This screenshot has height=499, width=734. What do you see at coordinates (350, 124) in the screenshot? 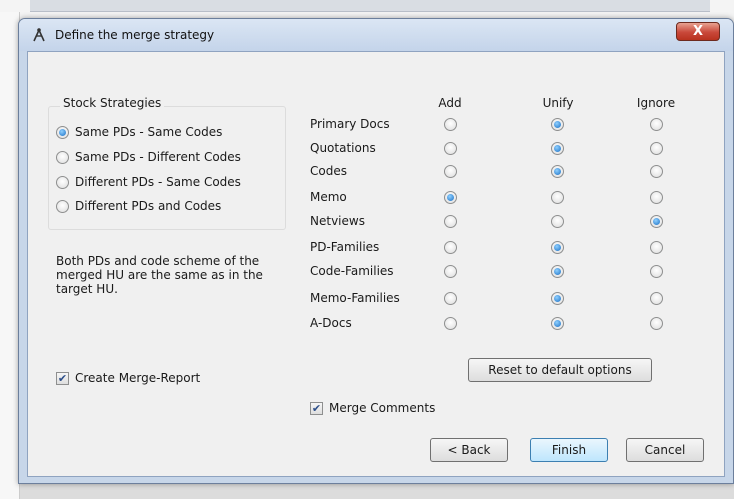
I see `option-row-label: Primary Docs` at bounding box center [350, 124].